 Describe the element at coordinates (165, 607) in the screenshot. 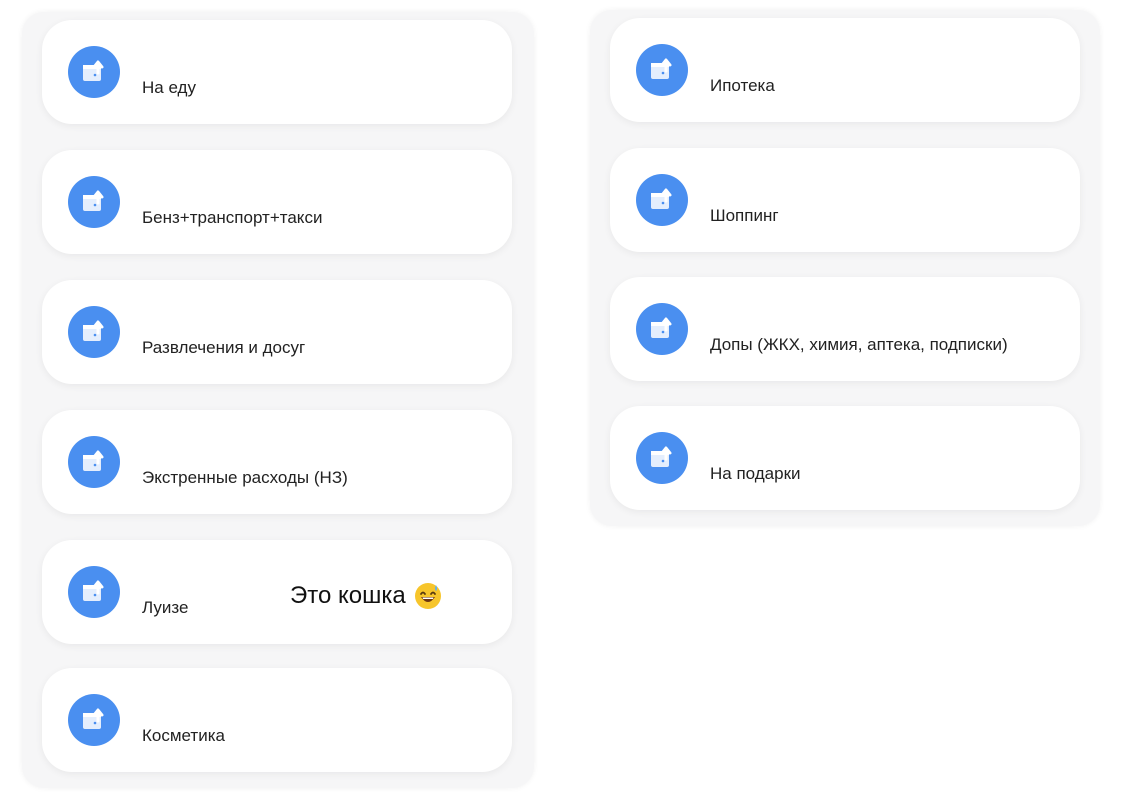

I see `category-label: Луизе` at that location.